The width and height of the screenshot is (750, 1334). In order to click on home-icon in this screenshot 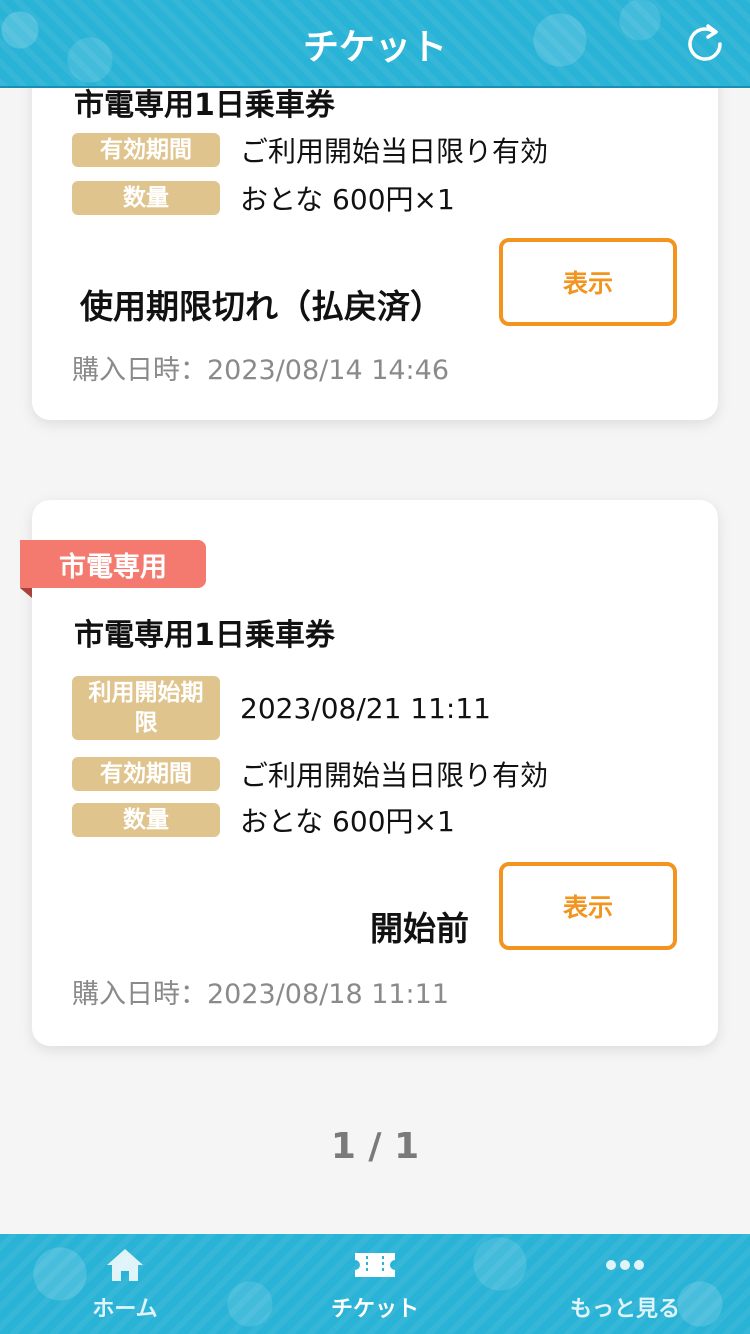, I will do `click(125, 1265)`.